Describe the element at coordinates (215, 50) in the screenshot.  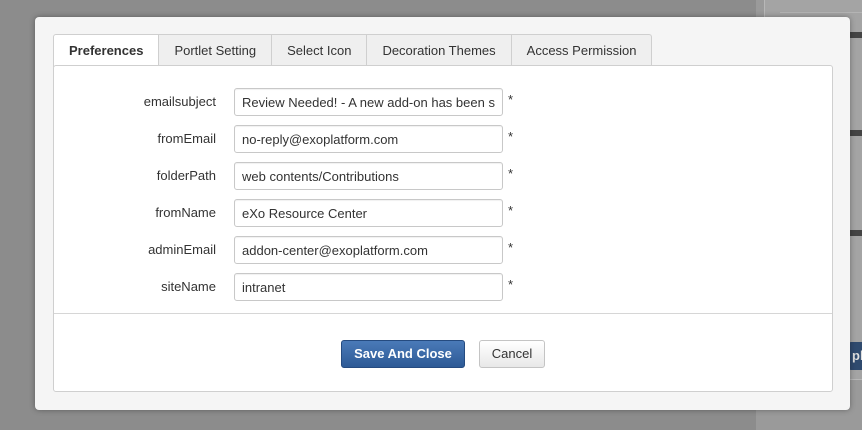
I see `tab-portlet-setting: Portlet Setting` at that location.